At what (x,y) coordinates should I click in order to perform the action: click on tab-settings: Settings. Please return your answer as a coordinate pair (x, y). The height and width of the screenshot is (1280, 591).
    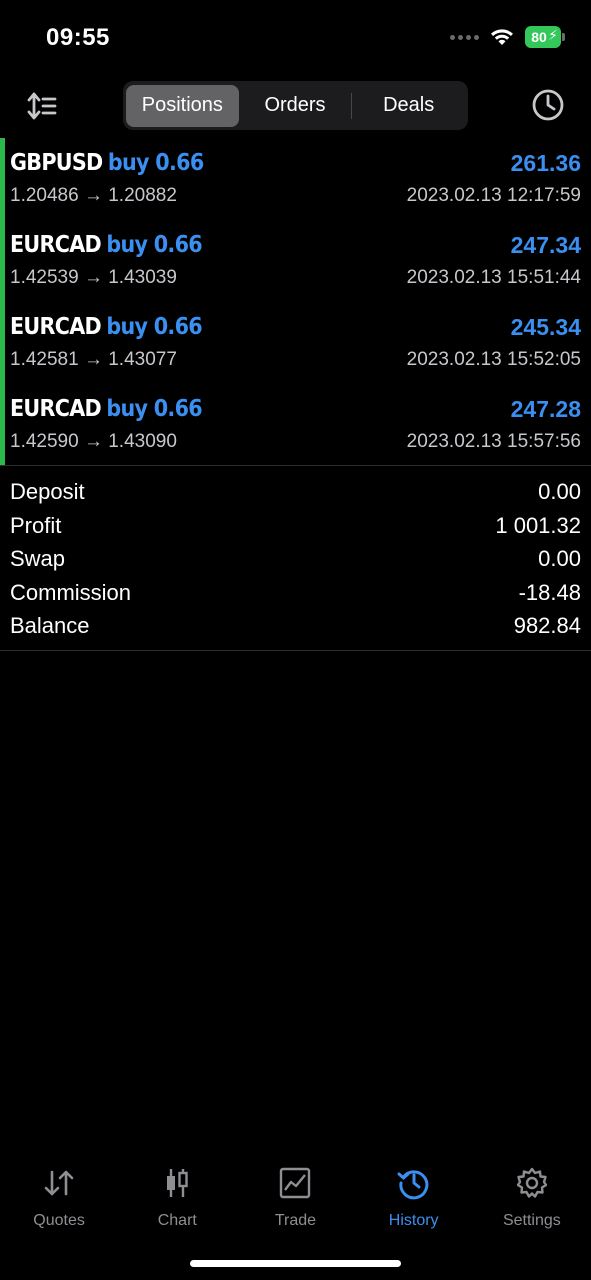
    Looking at the image, I should click on (532, 1200).